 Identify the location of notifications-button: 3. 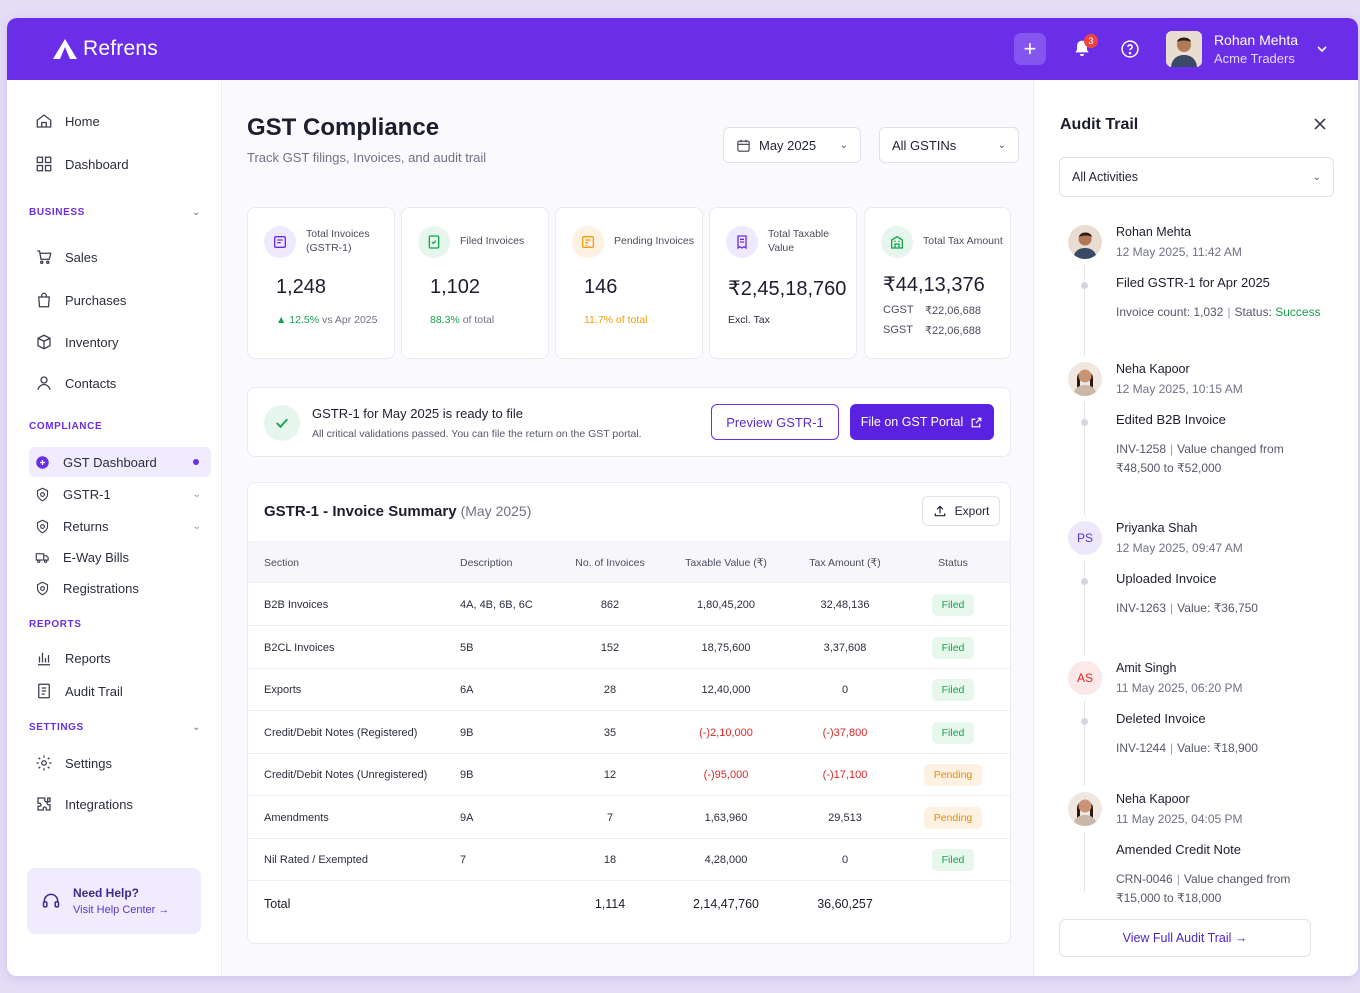
(1082, 49).